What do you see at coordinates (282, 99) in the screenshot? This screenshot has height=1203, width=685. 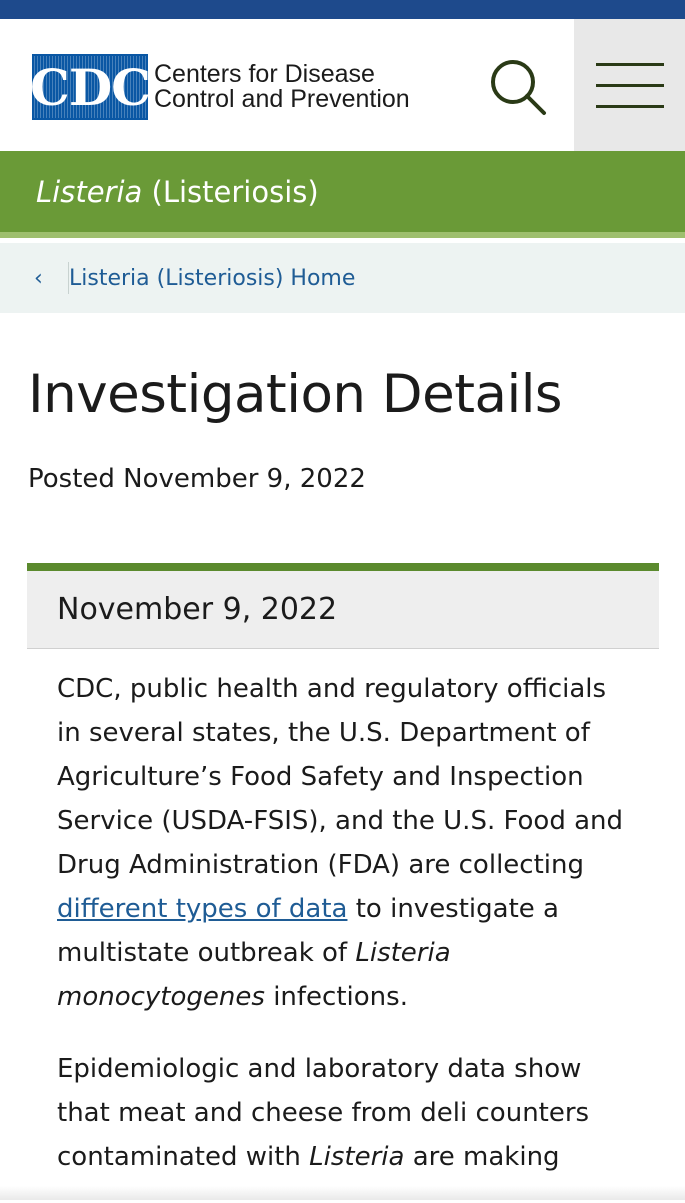 I see `org-name-line2: Control and Prevention` at bounding box center [282, 99].